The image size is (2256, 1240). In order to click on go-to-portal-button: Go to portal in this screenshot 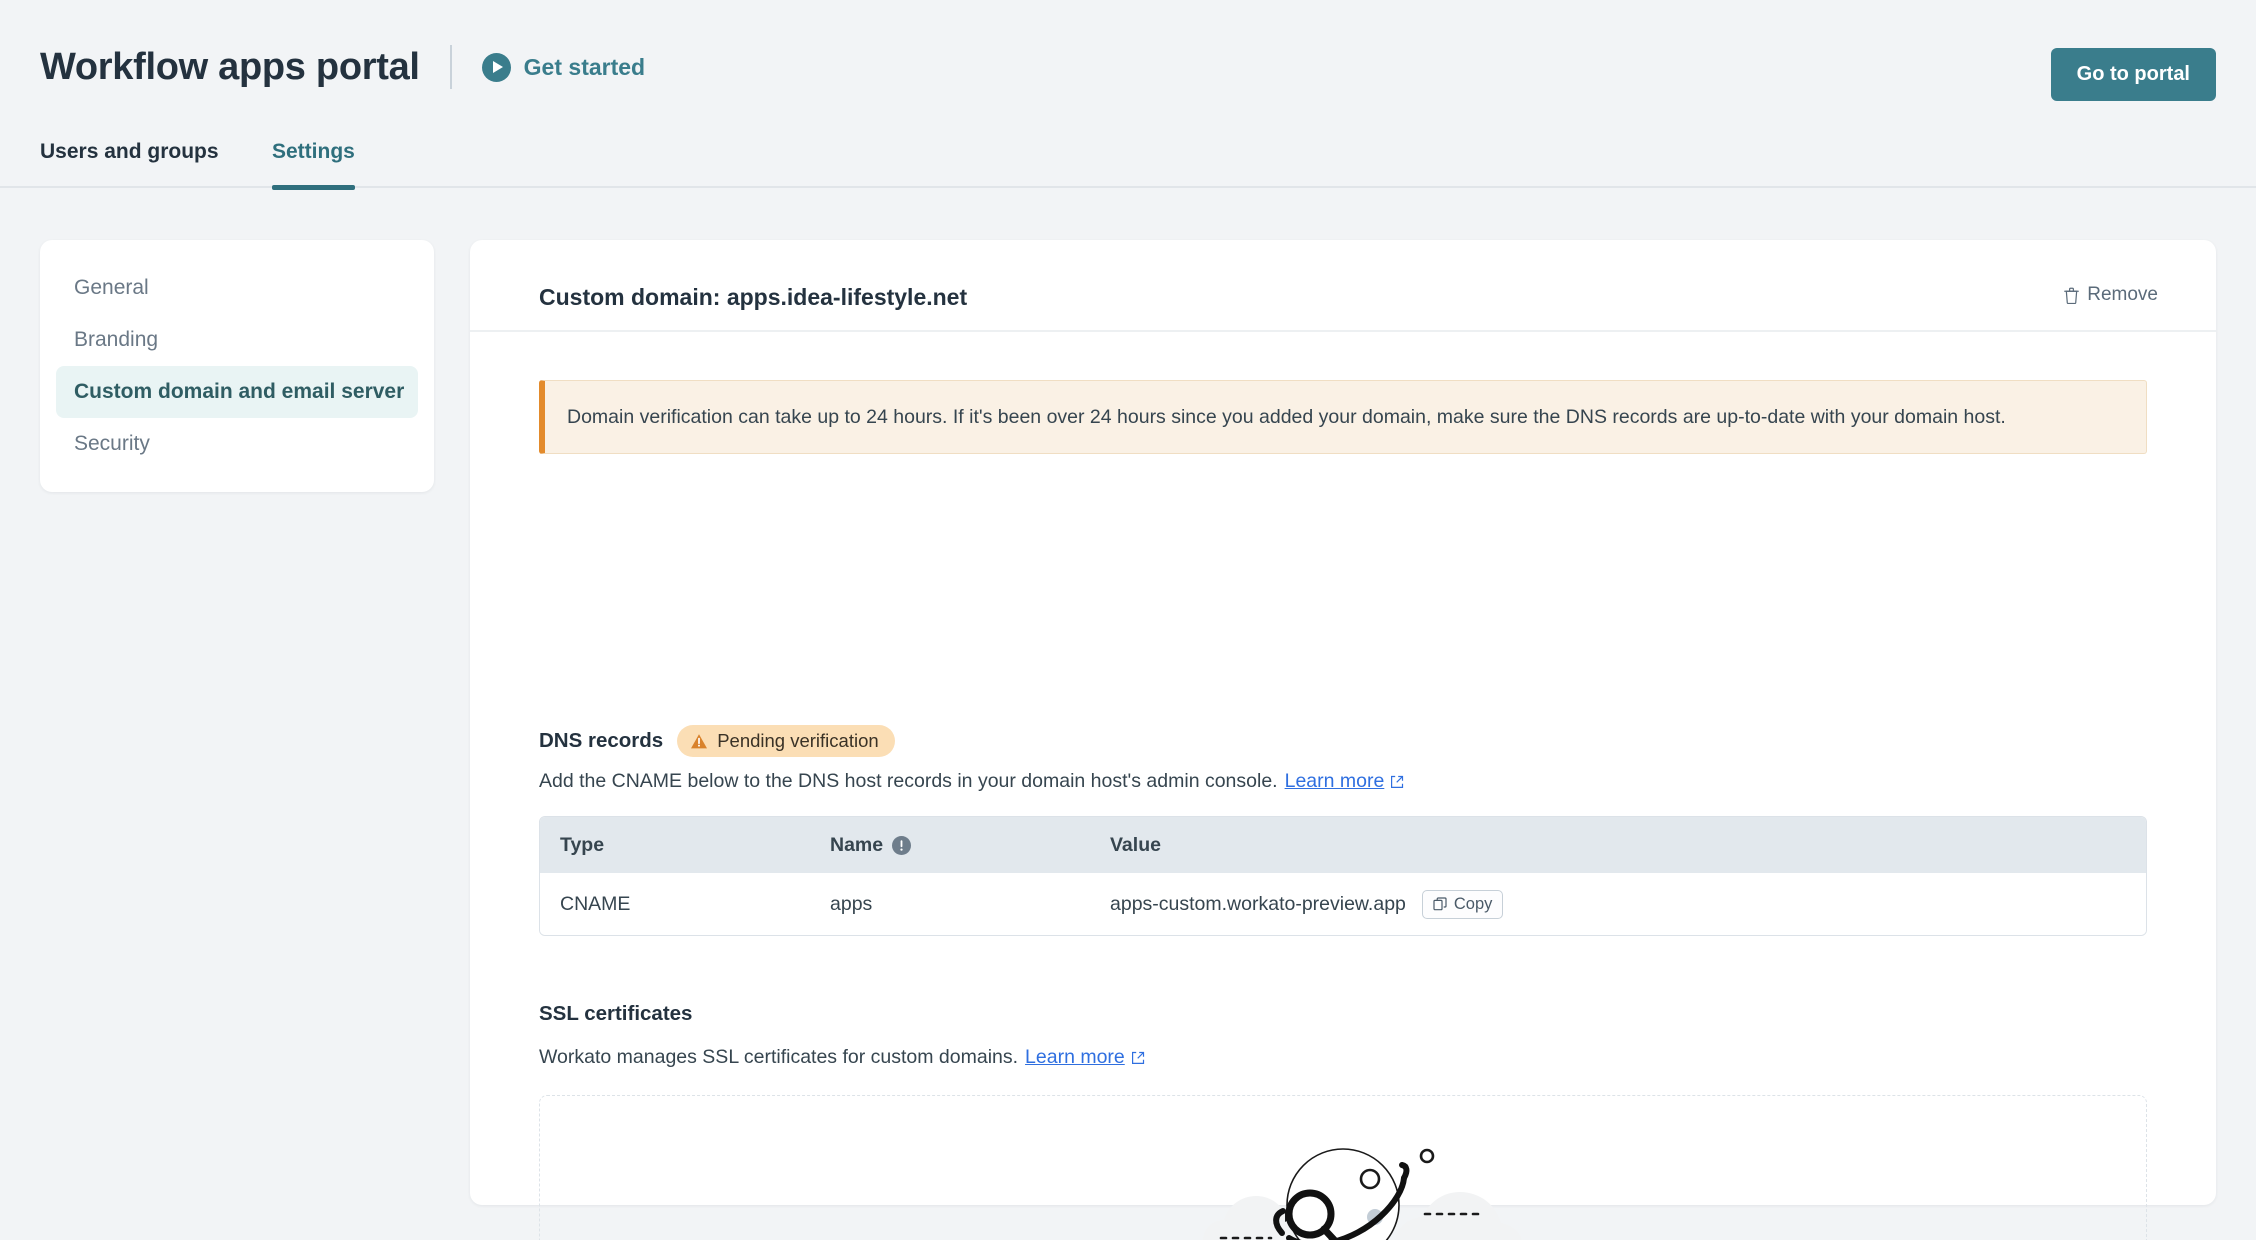, I will do `click(2133, 74)`.